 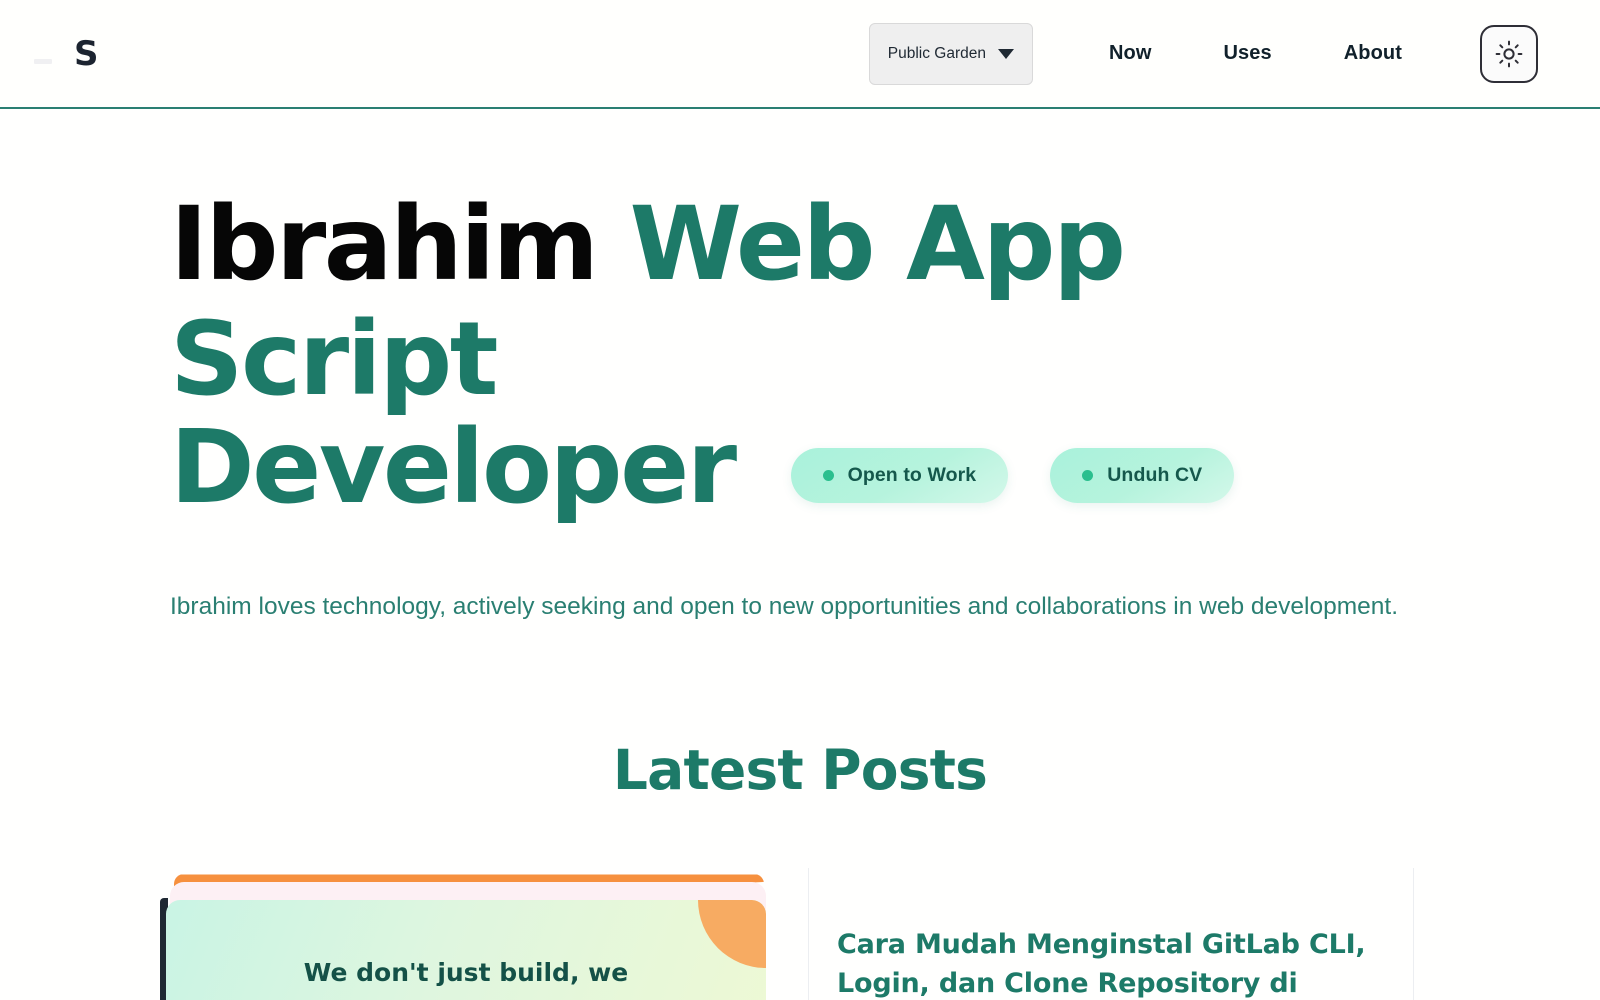 I want to click on hero-badge-group: Open to Work Unduh CV, so click(x=1012, y=475).